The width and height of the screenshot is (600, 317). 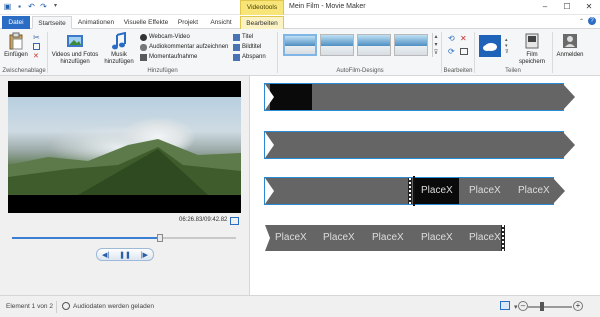 I want to click on delete-icon: ✕, so click(x=36, y=56).